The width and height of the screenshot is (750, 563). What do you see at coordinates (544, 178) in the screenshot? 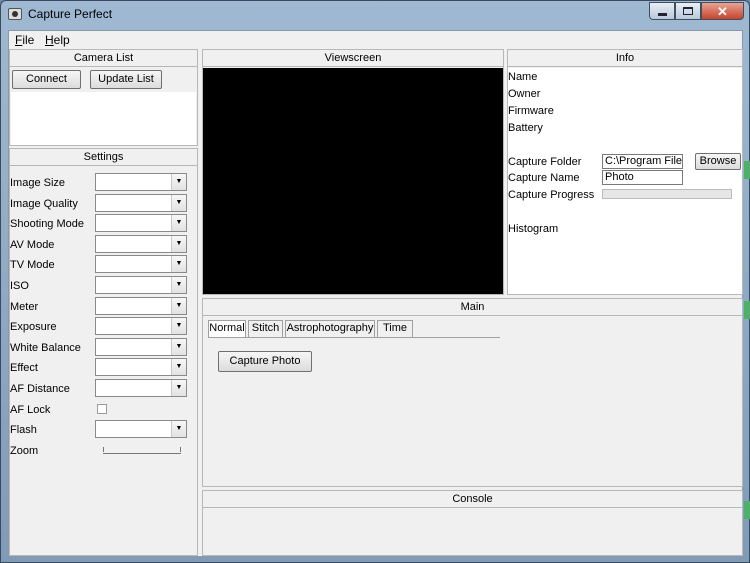
I see `capture-name-label: Capture Name` at bounding box center [544, 178].